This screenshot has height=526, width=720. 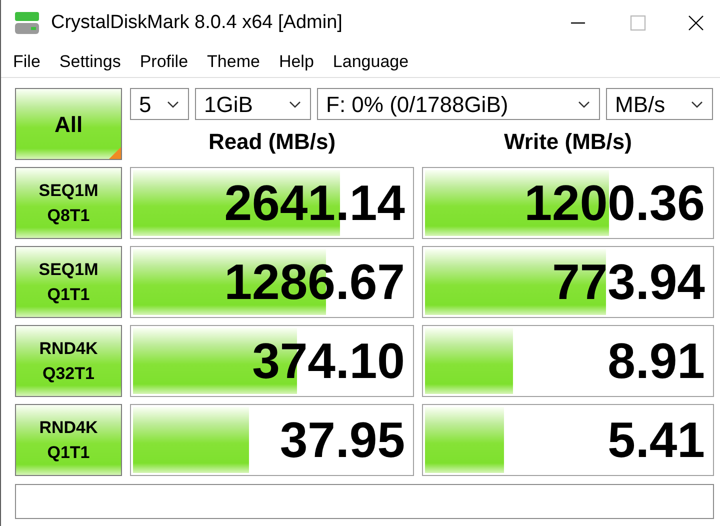 What do you see at coordinates (458, 104) in the screenshot?
I see `dropdown: F: 0% (0/1788GiB)` at bounding box center [458, 104].